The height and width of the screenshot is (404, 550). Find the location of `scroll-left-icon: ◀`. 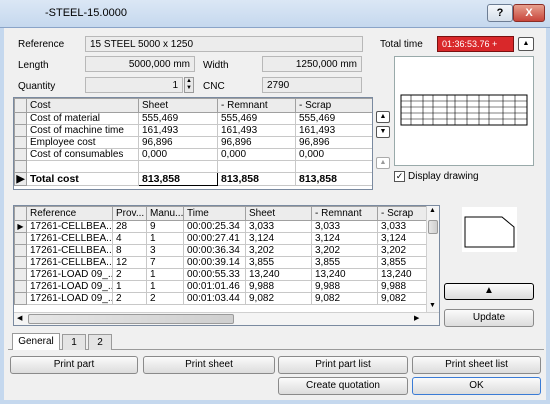

scroll-left-icon: ◀ is located at coordinates (19, 318).